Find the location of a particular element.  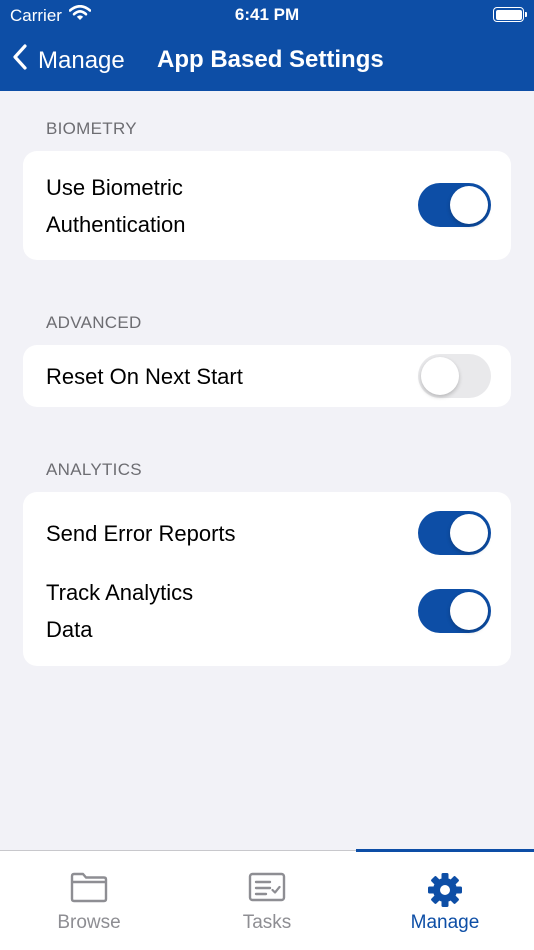

label-line: Use Biometric is located at coordinates (114, 187).